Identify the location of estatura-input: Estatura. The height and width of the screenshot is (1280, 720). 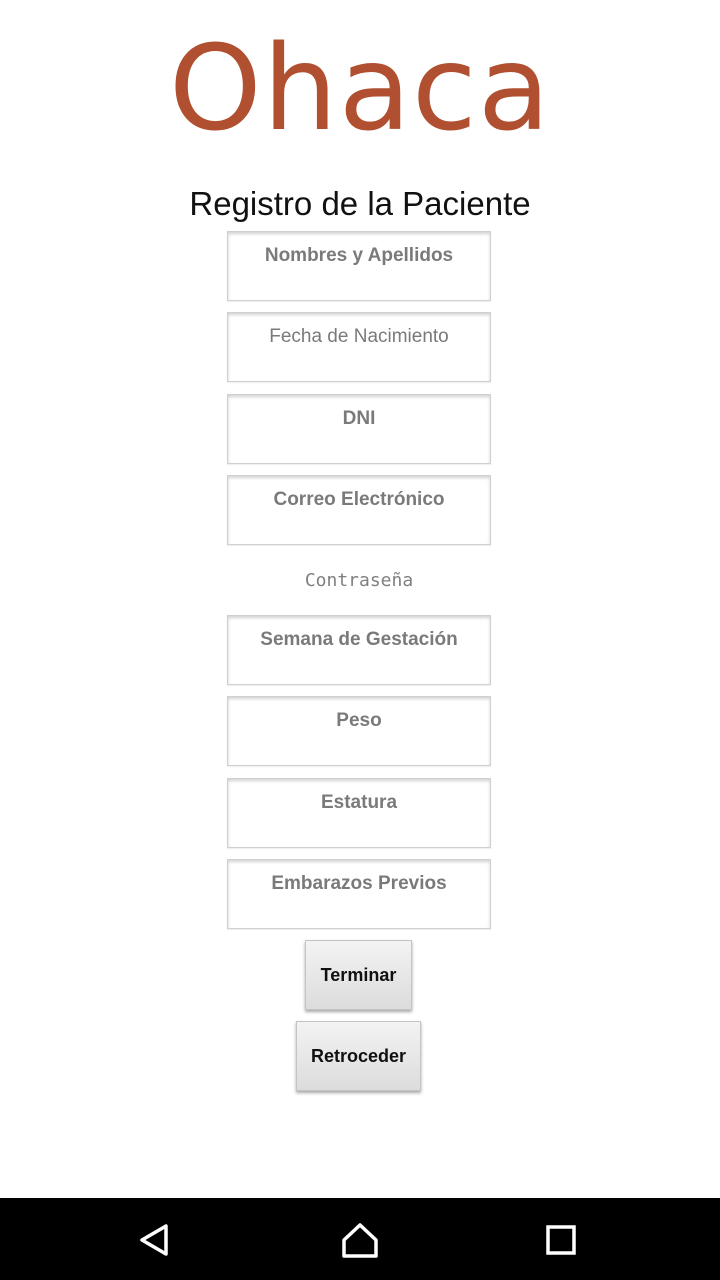
(359, 813).